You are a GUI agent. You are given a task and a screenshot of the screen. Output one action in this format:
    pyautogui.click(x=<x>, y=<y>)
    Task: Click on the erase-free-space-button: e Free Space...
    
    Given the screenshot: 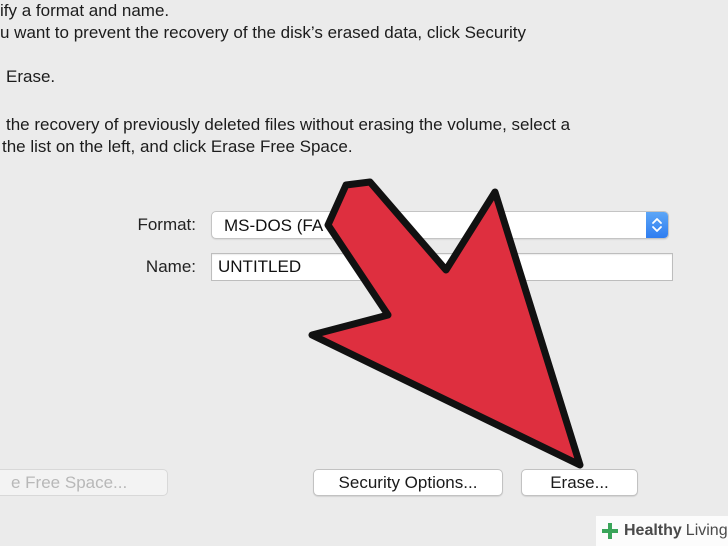 What is the action you would take?
    pyautogui.click(x=84, y=482)
    